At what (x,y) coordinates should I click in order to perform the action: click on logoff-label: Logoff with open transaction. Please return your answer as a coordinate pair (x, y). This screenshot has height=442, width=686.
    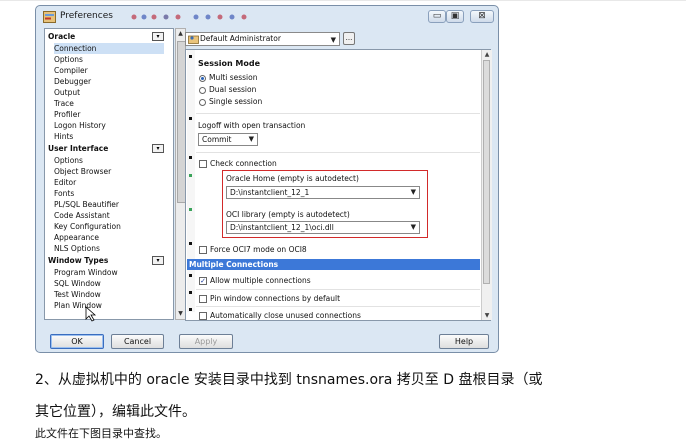
    Looking at the image, I should click on (252, 125).